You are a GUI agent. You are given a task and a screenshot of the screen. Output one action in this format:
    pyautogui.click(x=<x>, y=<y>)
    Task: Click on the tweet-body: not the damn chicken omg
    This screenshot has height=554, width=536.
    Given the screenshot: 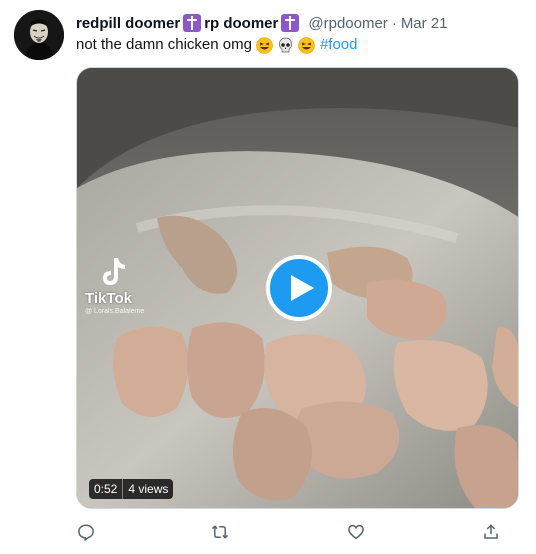 What is the action you would take?
    pyautogui.click(x=164, y=44)
    